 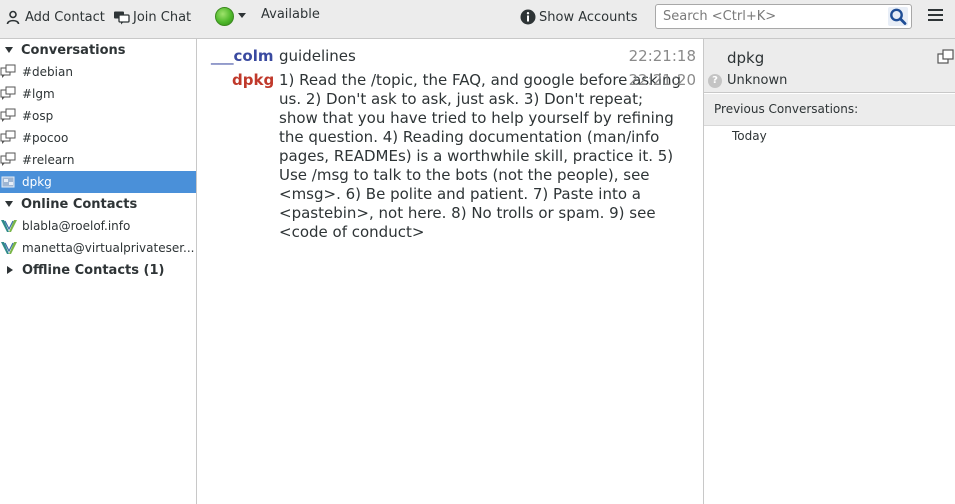 I want to click on sidebar-item-label: #osp, so click(x=38, y=116).